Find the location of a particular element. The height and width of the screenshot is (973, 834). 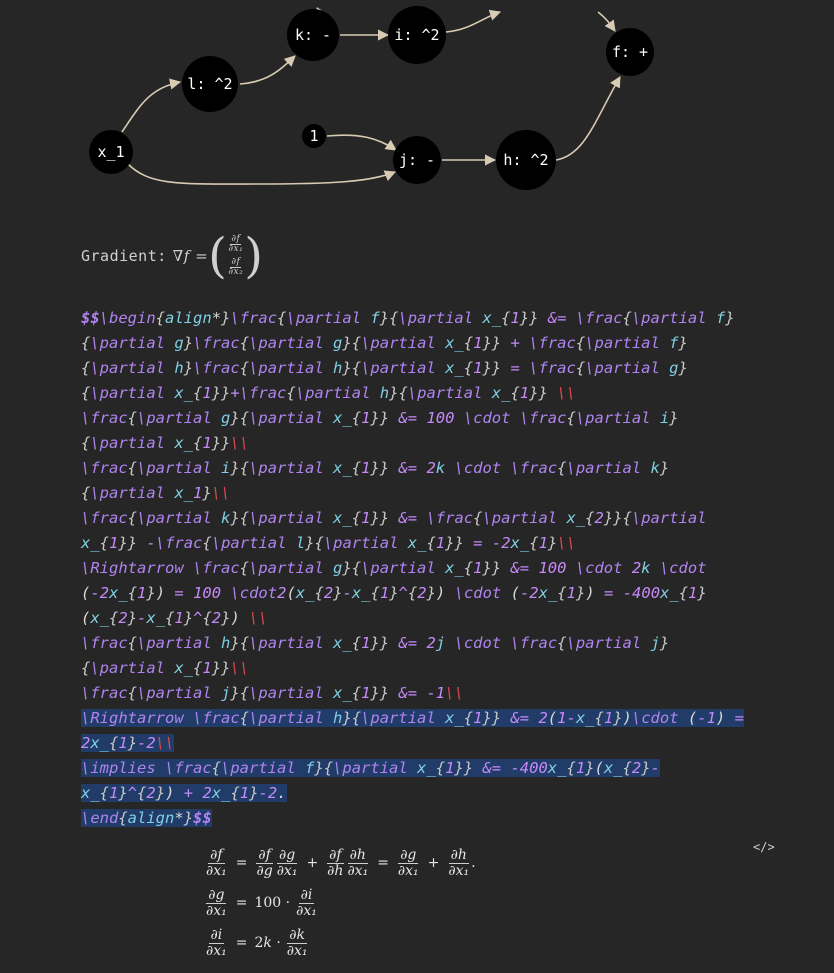

graph-node-k: k: - is located at coordinates (313, 35).